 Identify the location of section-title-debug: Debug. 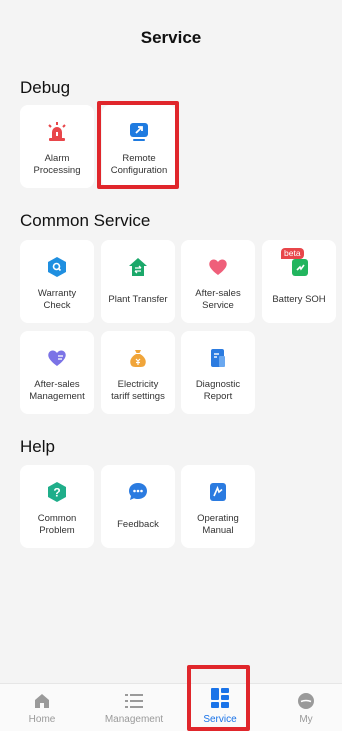
(45, 87).